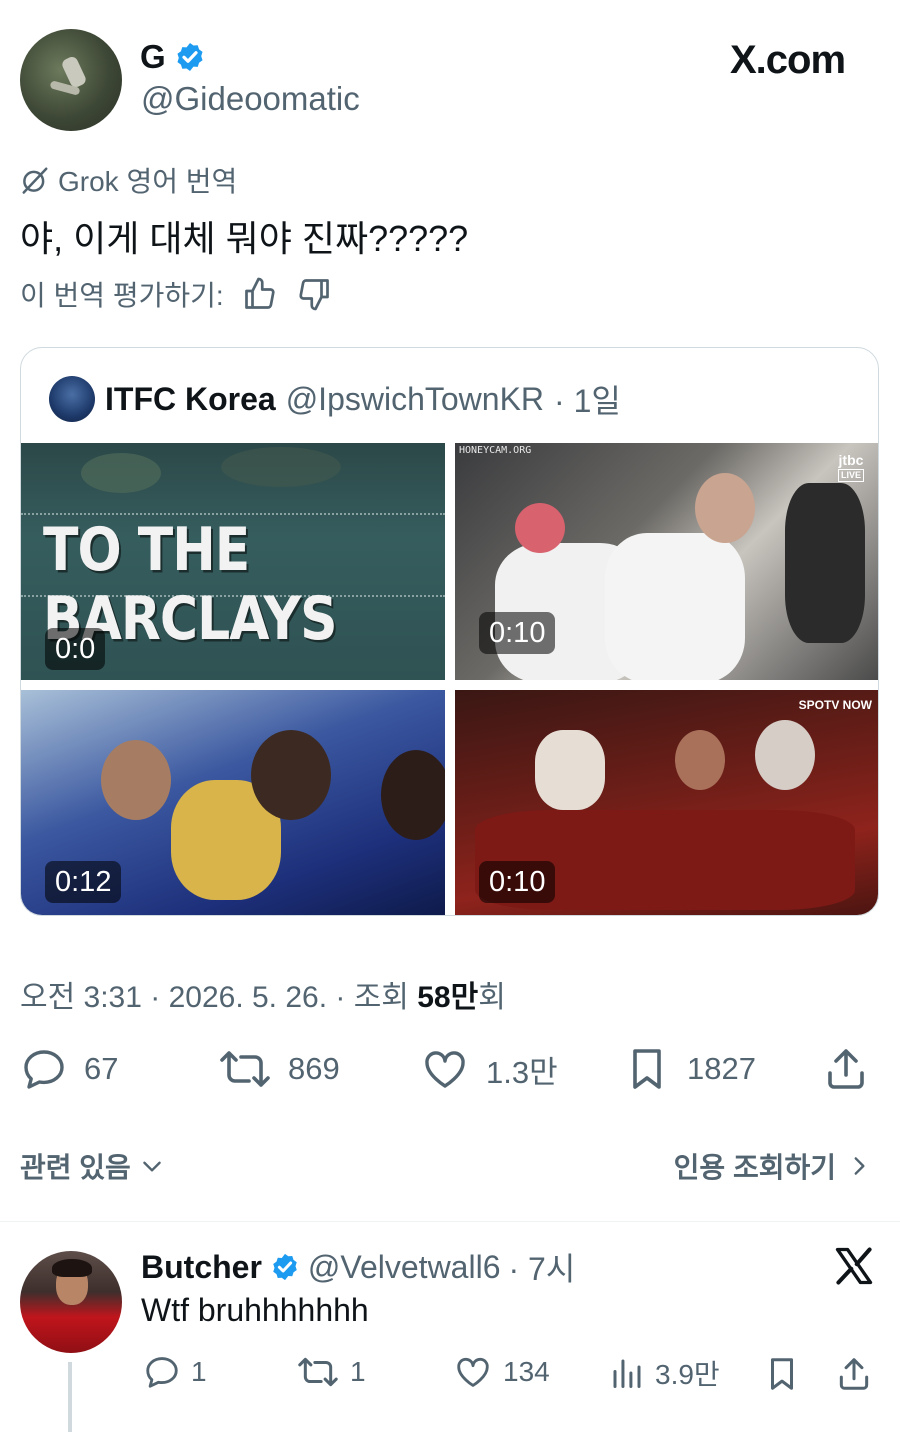 The image size is (900, 1449). Describe the element at coordinates (279, 1069) in the screenshot. I see `repost-button: 869` at that location.